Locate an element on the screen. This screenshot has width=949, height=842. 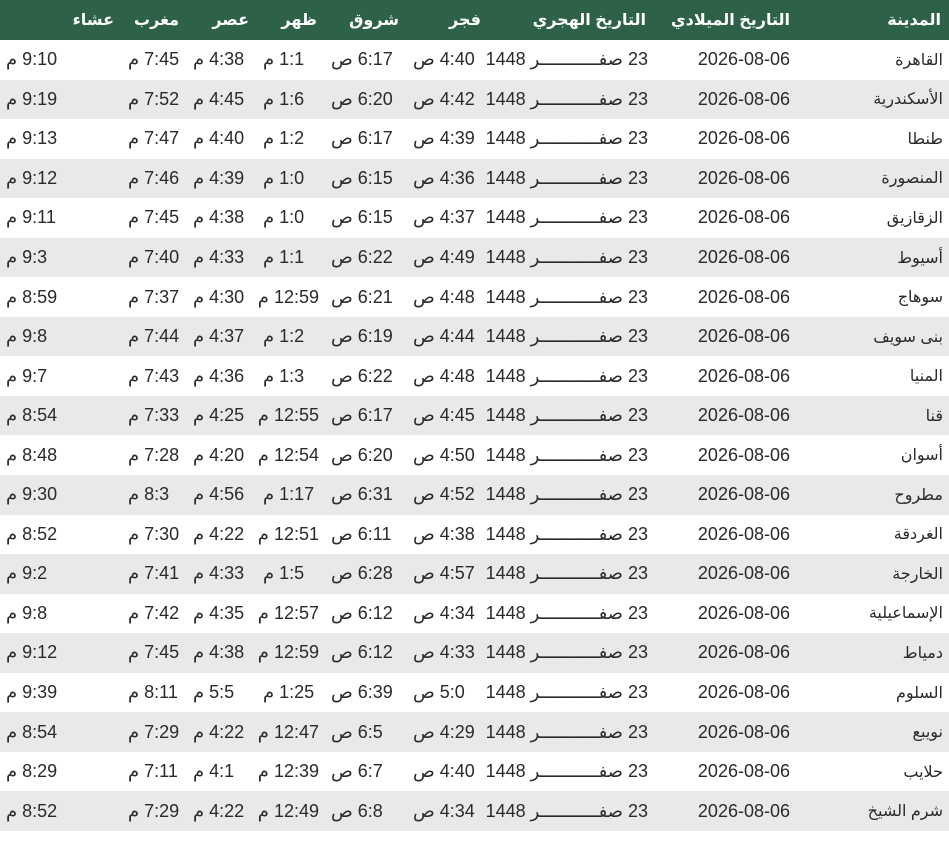
maghrib-cell: 7:52 م is located at coordinates (154, 98).